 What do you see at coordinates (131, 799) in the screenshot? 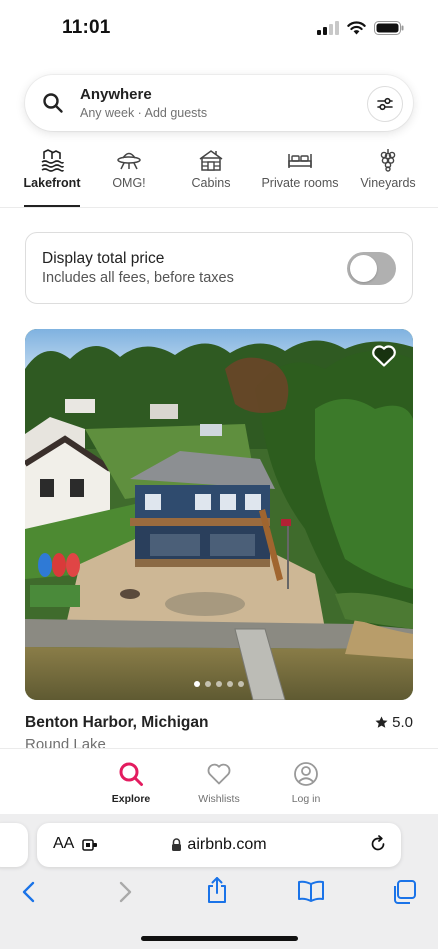
I see `nav-label: Explore` at bounding box center [131, 799].